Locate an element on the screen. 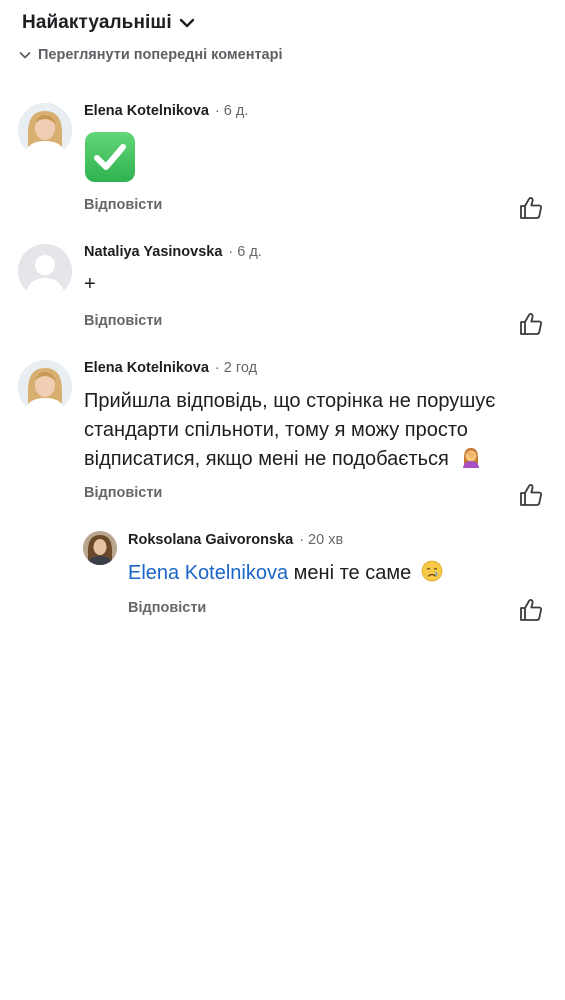  view-previous-comments-link: Переглянути попередні коментарі is located at coordinates (150, 55).